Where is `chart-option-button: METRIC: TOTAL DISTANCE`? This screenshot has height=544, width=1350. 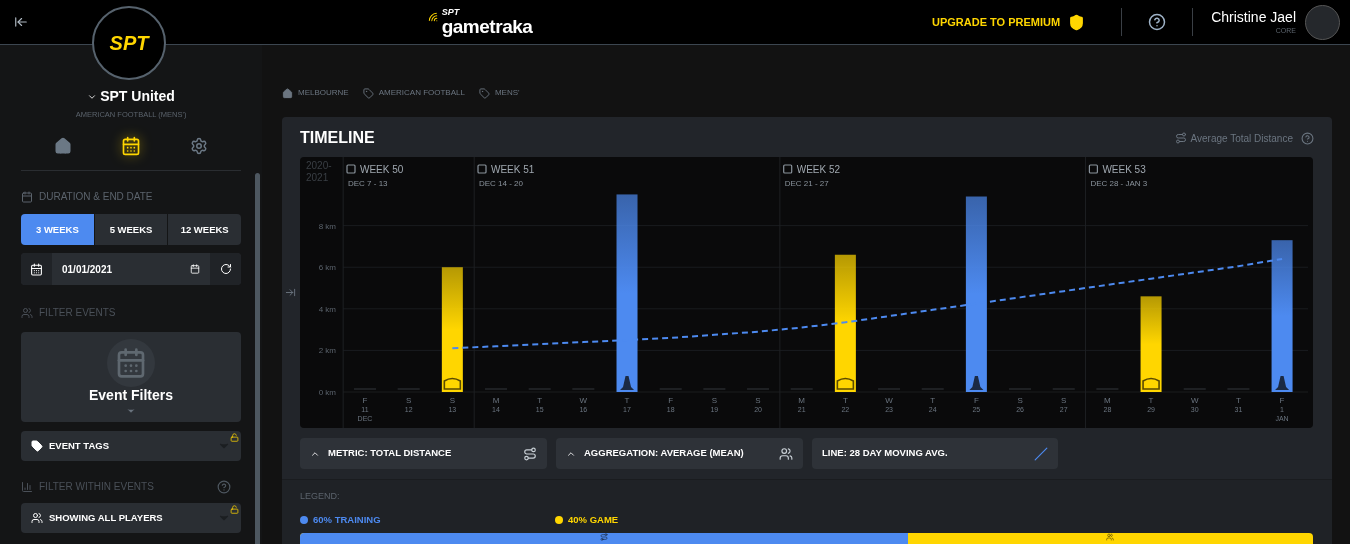
chart-option-button: METRIC: TOTAL DISTANCE is located at coordinates (423, 453).